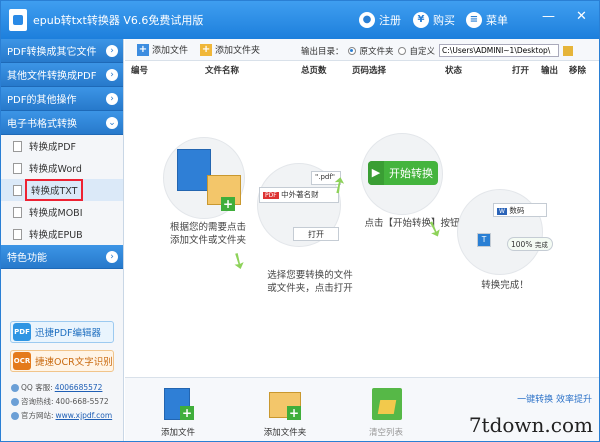 The width and height of the screenshot is (600, 442). I want to click on custom-radio, so click(401, 50).